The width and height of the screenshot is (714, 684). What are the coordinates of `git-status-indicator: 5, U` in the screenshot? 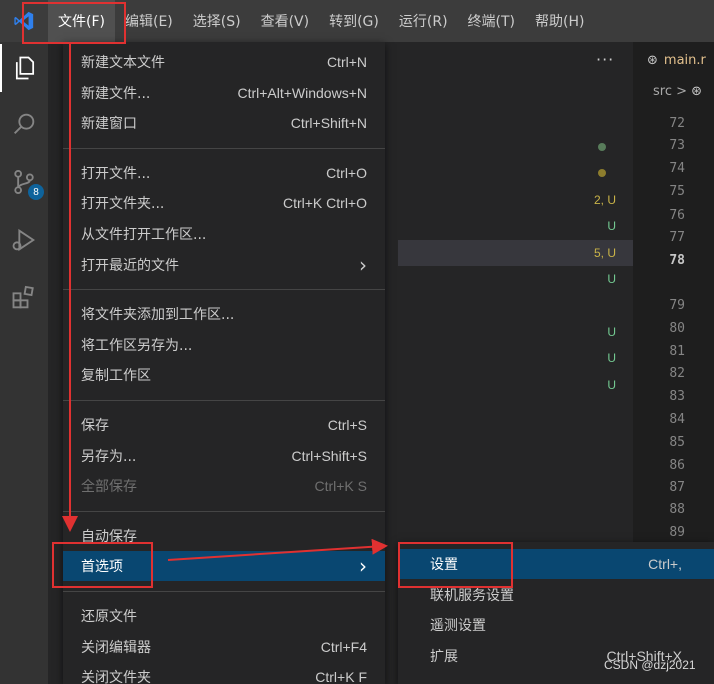 It's located at (596, 253).